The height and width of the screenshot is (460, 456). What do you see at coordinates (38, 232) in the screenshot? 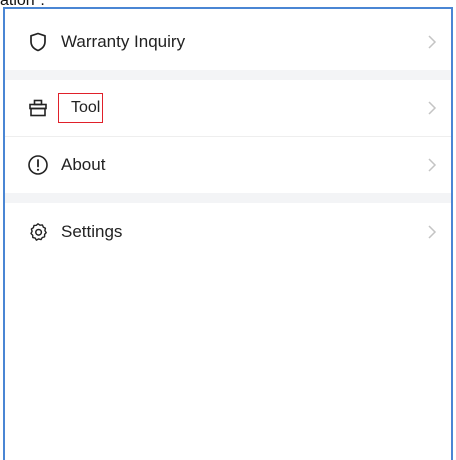
I see `gear-icon` at bounding box center [38, 232].